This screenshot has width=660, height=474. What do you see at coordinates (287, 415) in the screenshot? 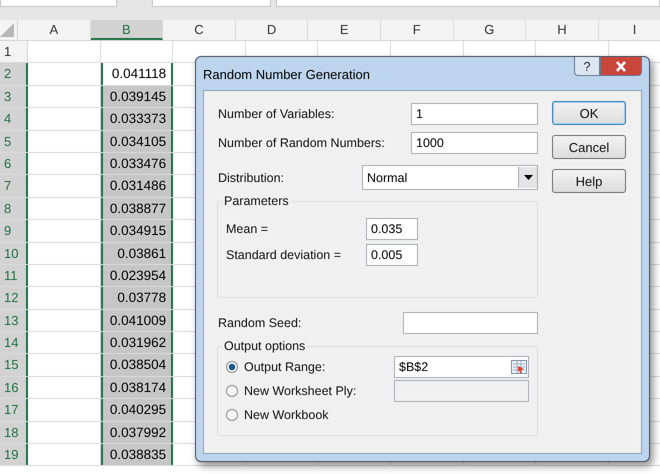
I see `option-label: New Workbook` at bounding box center [287, 415].